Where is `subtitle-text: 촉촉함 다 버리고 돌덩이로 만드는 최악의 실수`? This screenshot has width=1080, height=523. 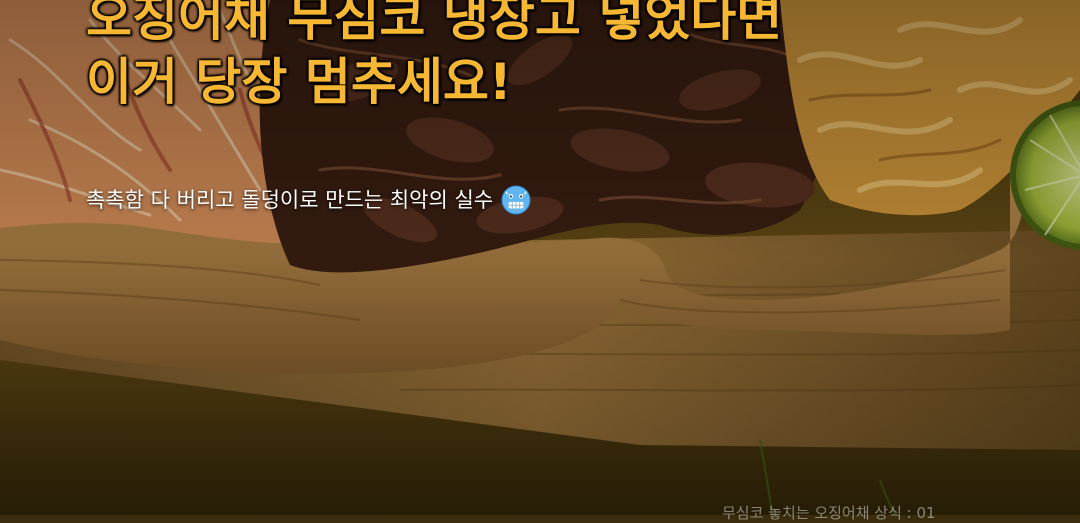 subtitle-text: 촉촉함 다 버리고 돌덩이로 만드는 최악의 실수 is located at coordinates (290, 200).